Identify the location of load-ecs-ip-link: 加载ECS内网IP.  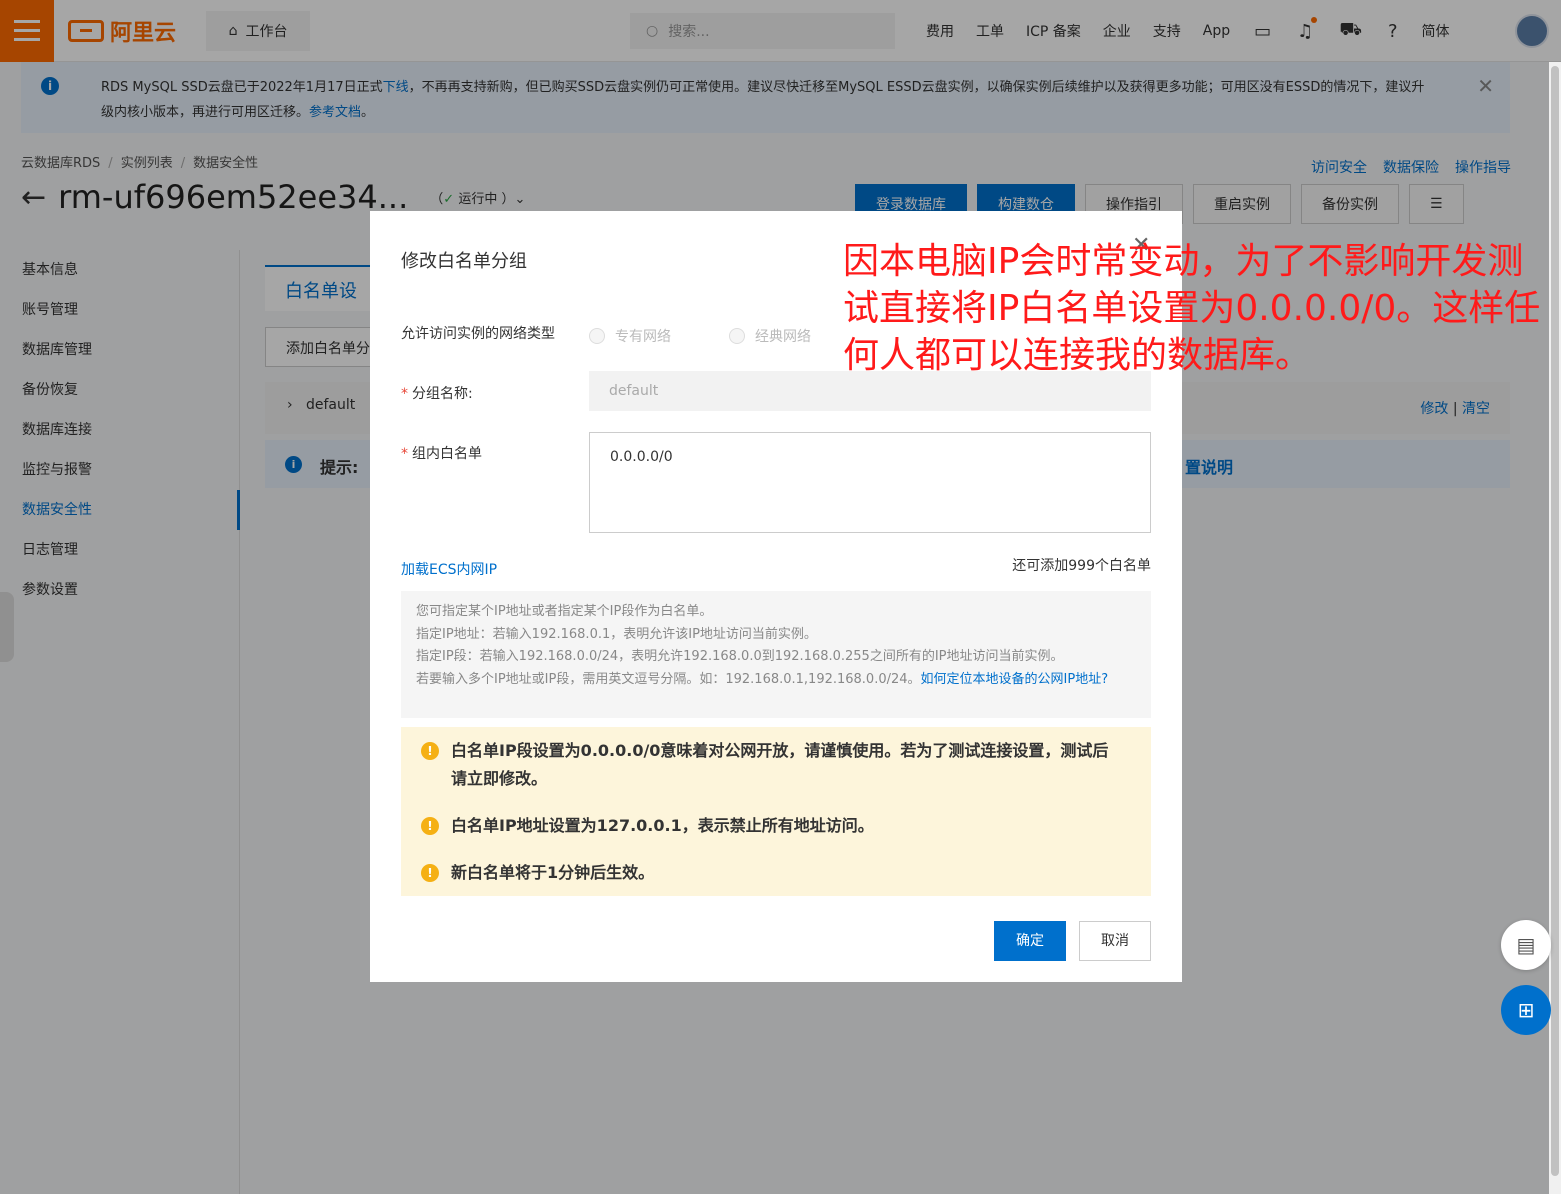
(449, 569).